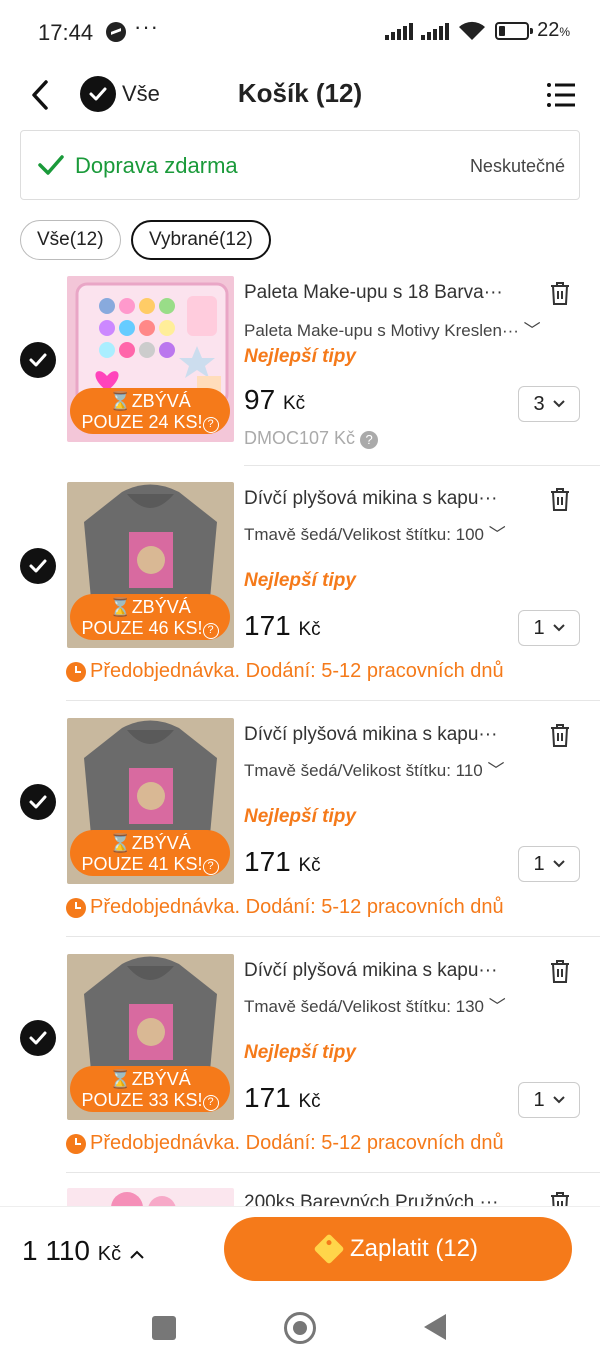  Describe the element at coordinates (146, 26) in the screenshot. I see `status-dots: ···` at that location.